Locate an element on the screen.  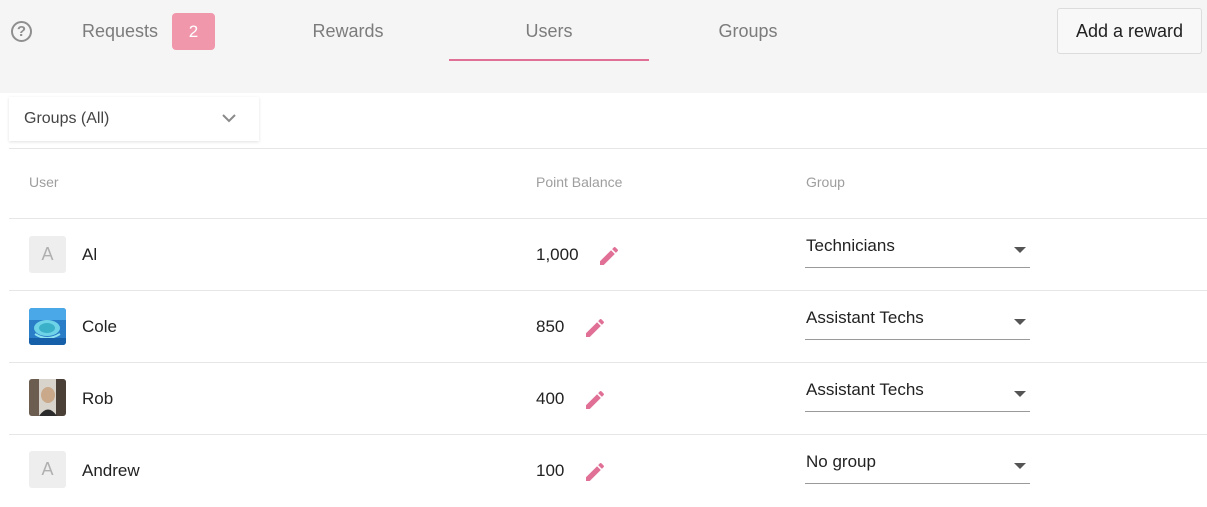
point-balance: 850 is located at coordinates (550, 326).